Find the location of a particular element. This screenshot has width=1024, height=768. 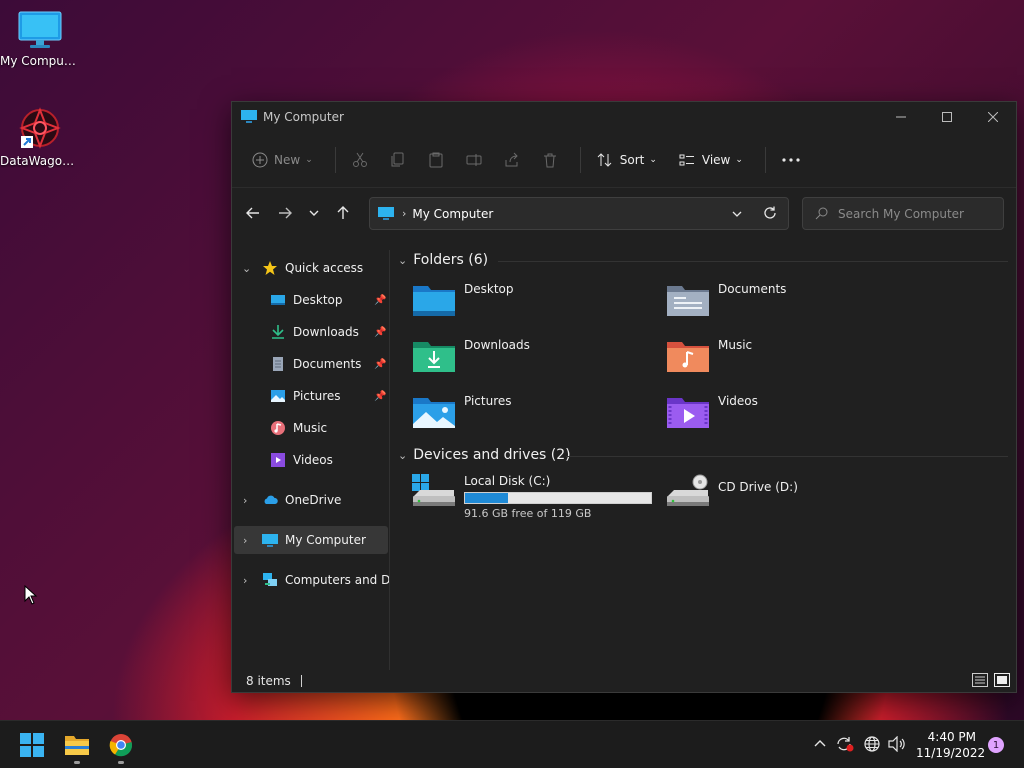

mouse-cursor-icon is located at coordinates (31, 595).